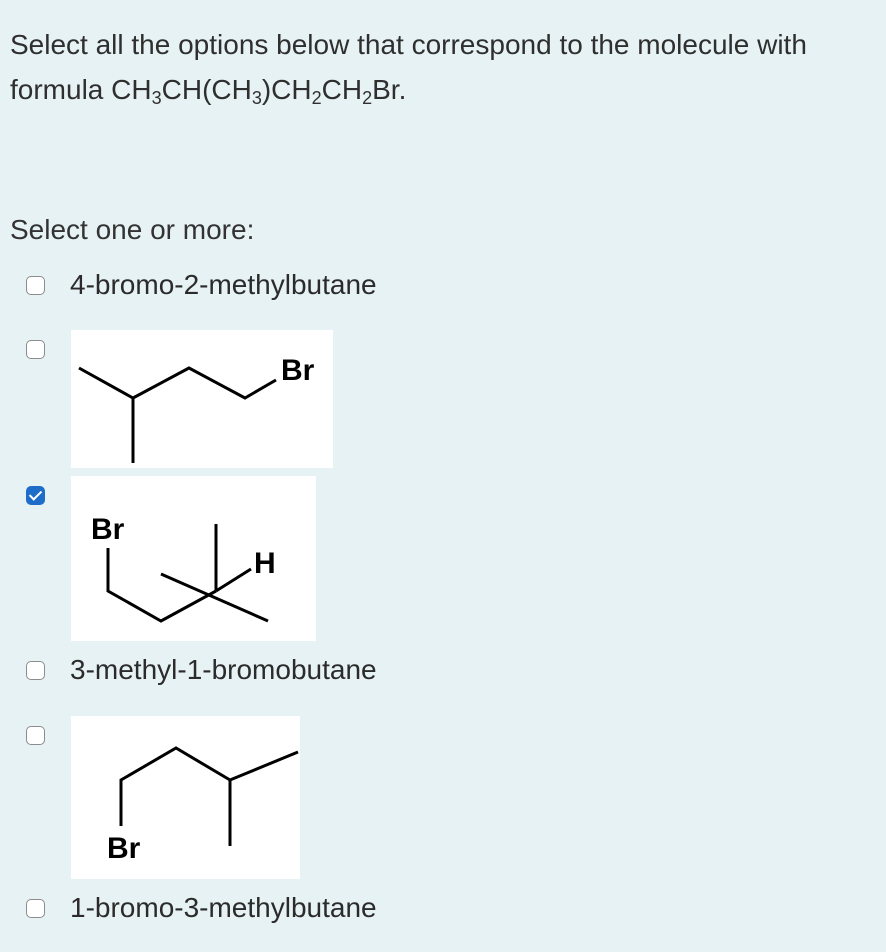  I want to click on option-5-checkbox, so click(35, 735).